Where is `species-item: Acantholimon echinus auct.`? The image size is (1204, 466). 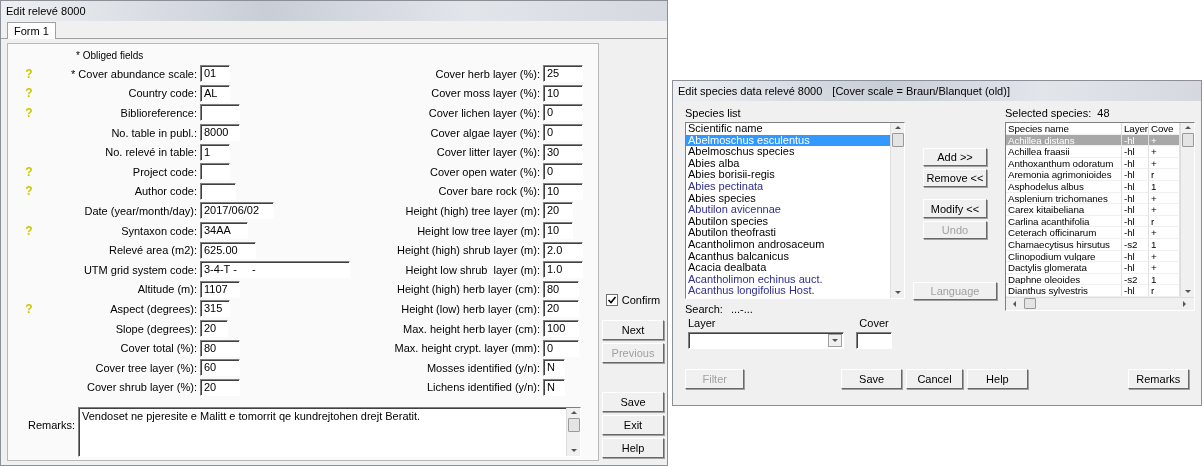
species-item: Acantholimon echinus auct. is located at coordinates (788, 279).